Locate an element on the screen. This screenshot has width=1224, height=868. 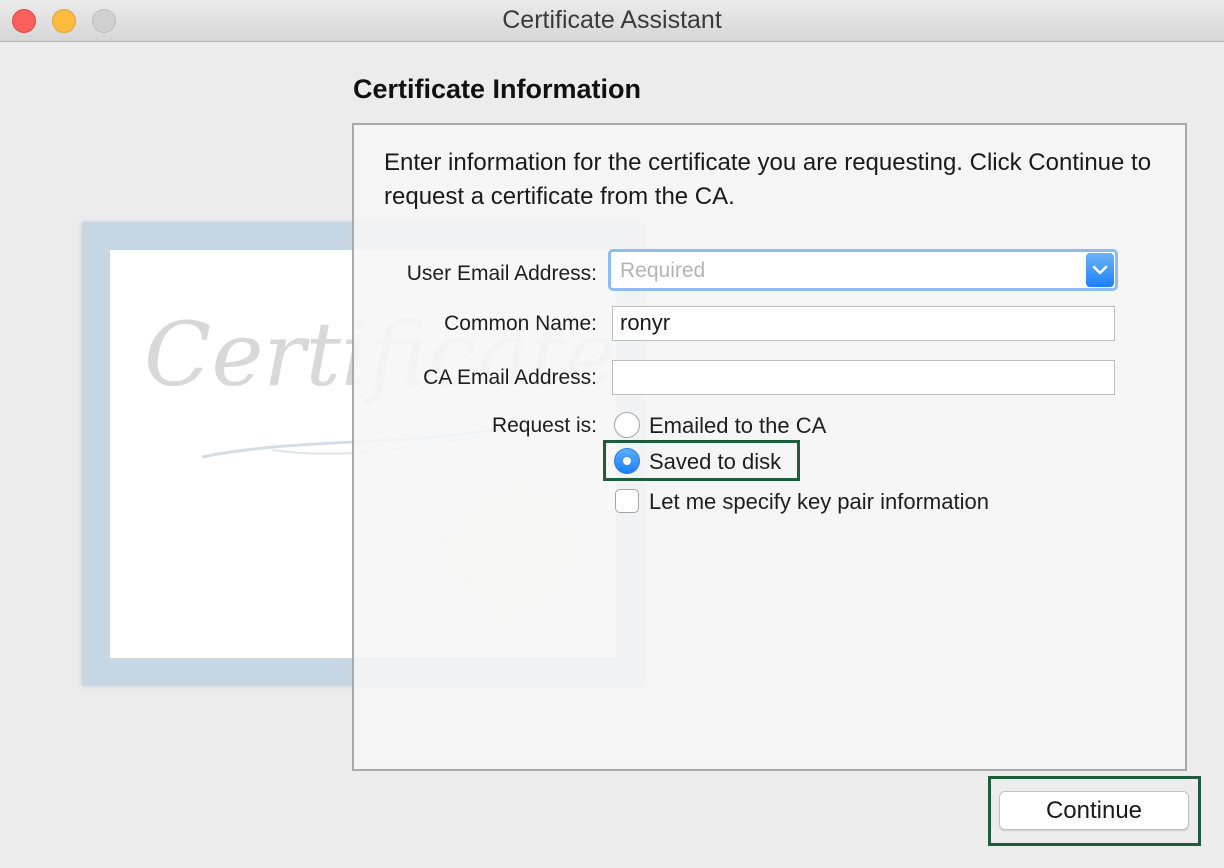
emailed-to-ca-radio is located at coordinates (627, 425).